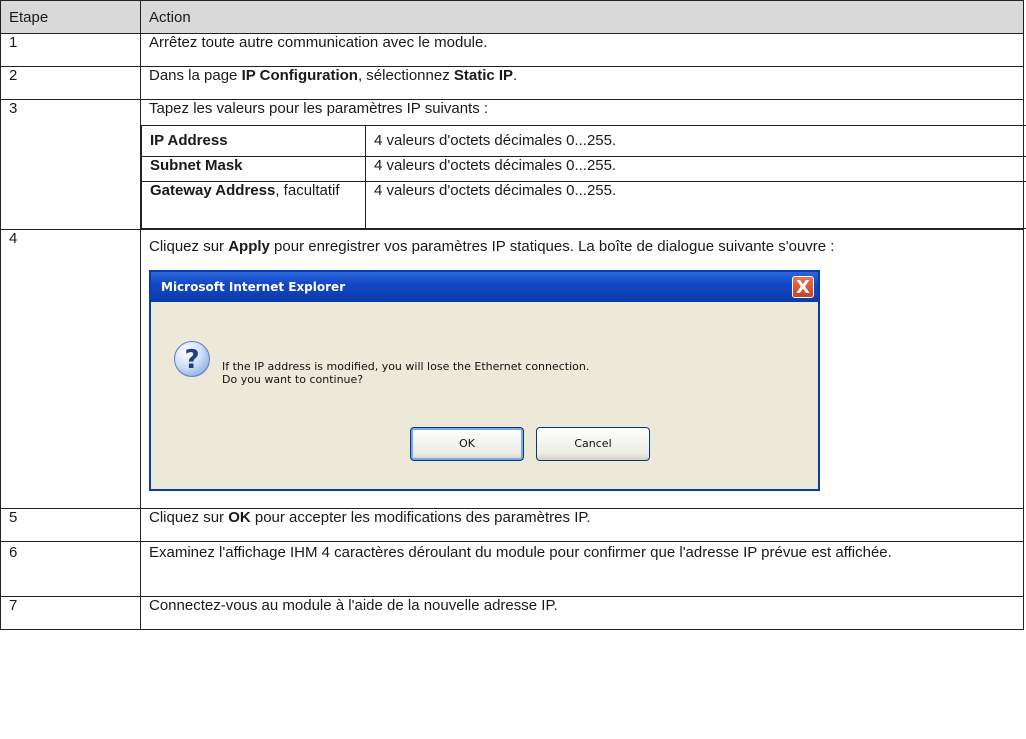 This screenshot has width=1026, height=739. Describe the element at coordinates (467, 444) in the screenshot. I see `ok-button: OK` at that location.